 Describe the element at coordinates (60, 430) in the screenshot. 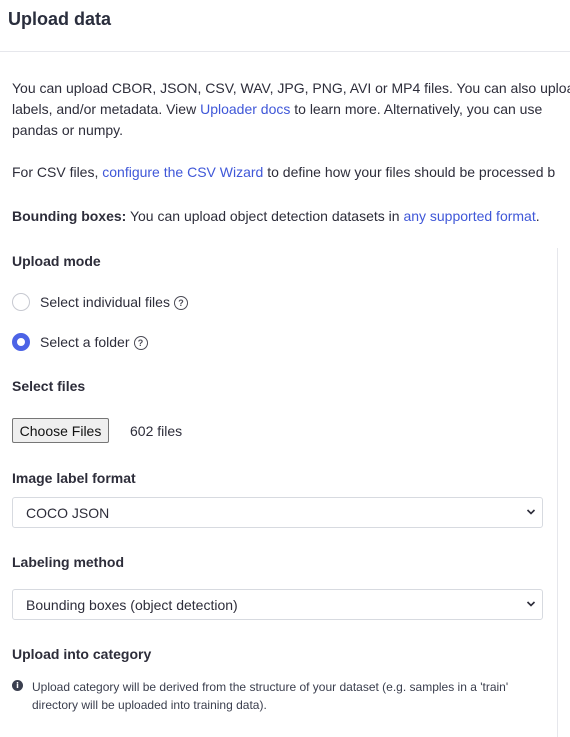

I see `choose-files-button: Choose Files` at that location.